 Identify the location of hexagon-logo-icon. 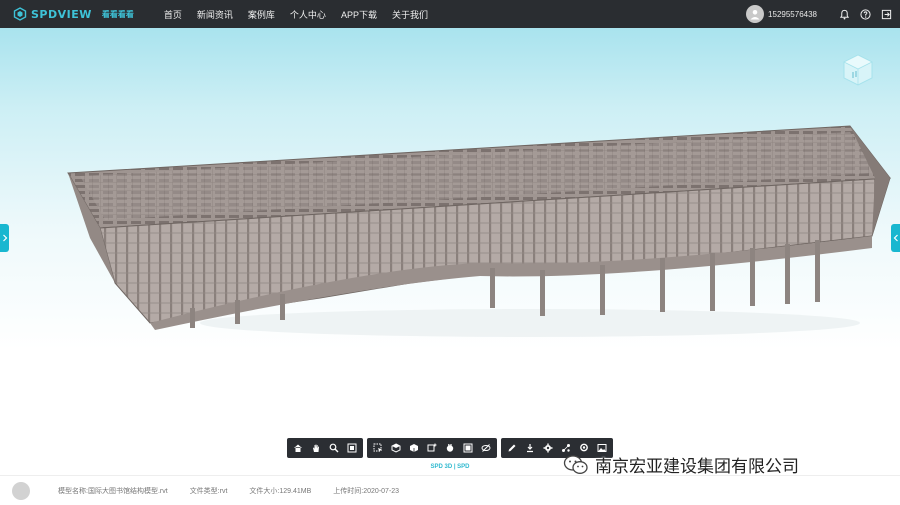
(20, 14).